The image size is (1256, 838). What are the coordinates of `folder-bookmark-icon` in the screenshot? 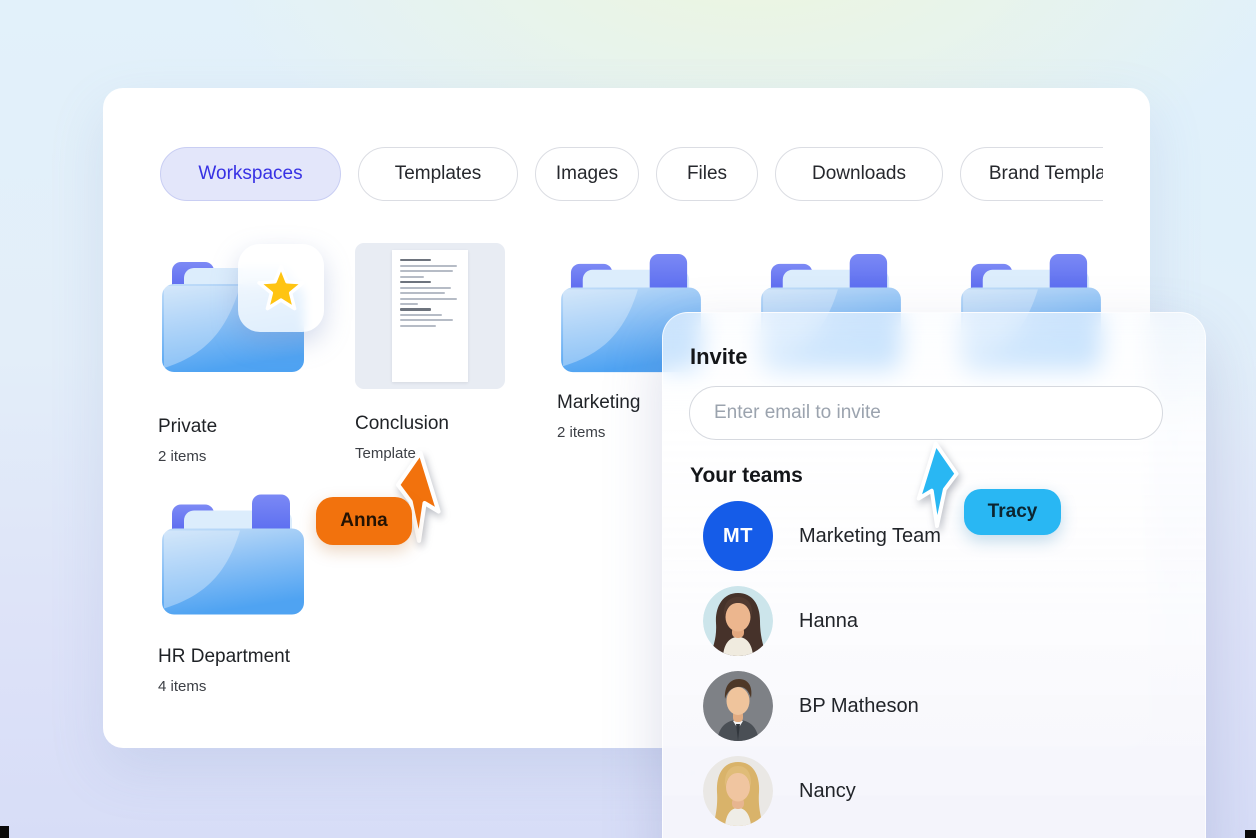 It's located at (233, 554).